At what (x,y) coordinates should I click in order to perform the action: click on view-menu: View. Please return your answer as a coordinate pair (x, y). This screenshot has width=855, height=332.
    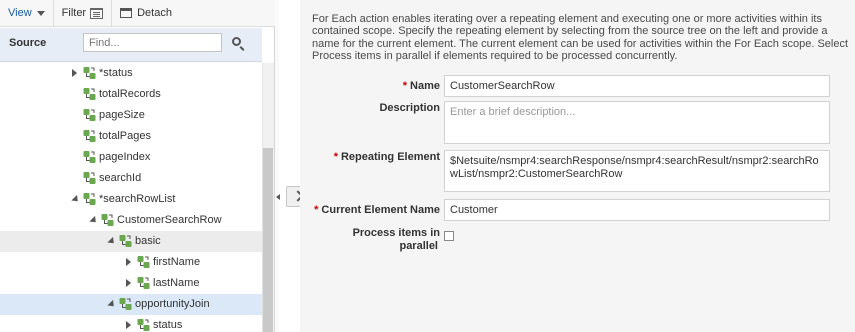
    Looking at the image, I should click on (26, 13).